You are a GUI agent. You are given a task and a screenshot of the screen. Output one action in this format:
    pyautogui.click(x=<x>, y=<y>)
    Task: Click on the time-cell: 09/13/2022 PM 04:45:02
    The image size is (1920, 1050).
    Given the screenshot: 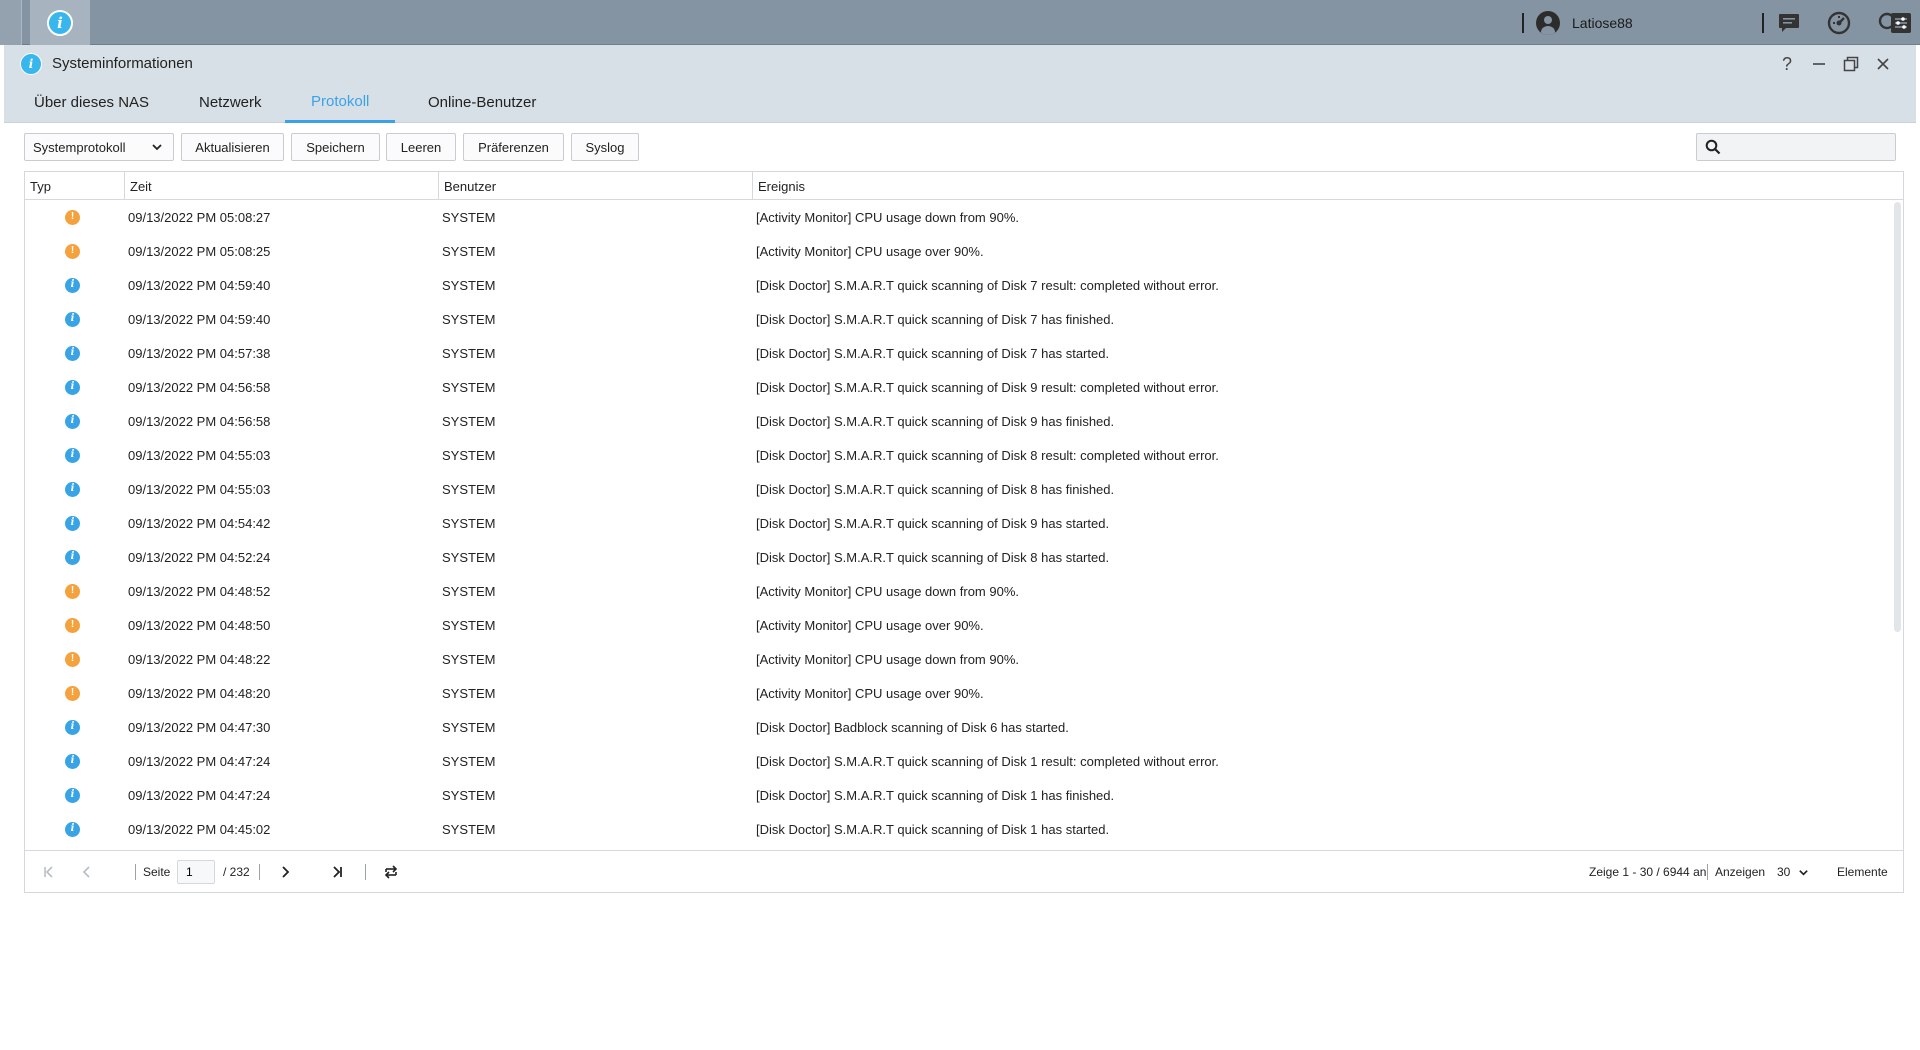 What is the action you would take?
    pyautogui.click(x=199, y=829)
    